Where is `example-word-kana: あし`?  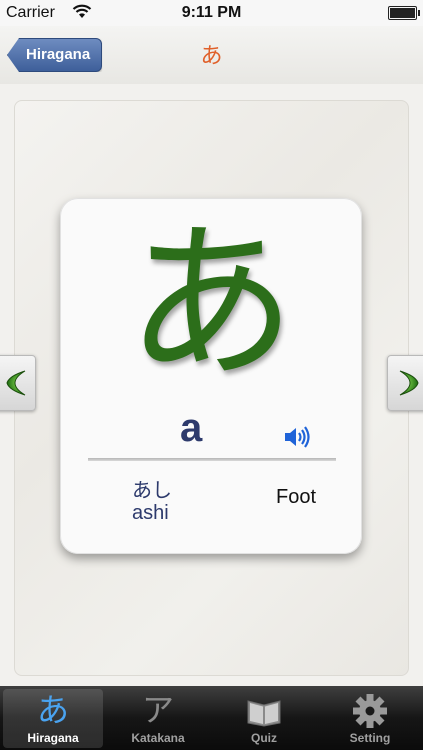
example-word-kana: あし is located at coordinates (152, 491).